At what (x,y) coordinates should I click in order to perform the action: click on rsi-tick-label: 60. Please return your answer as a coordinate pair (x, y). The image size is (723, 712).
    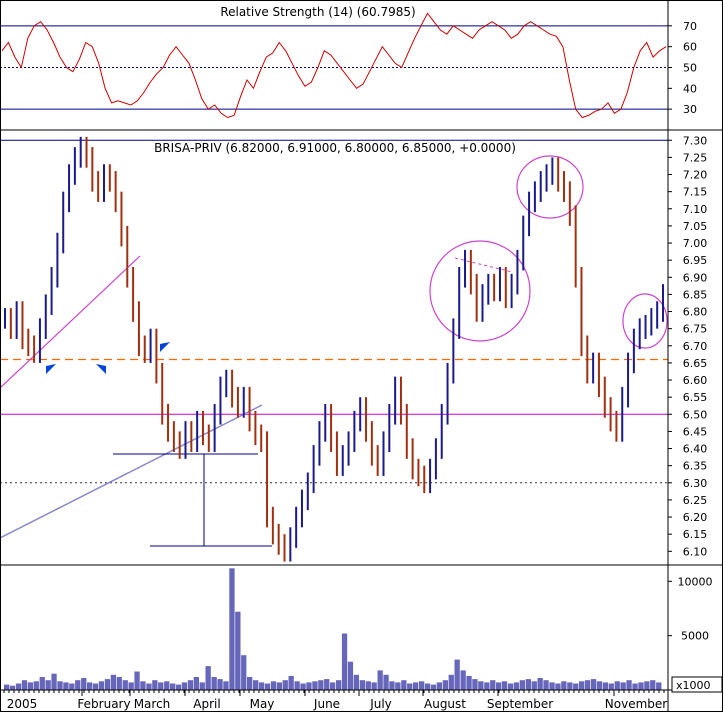
    Looking at the image, I should click on (690, 47).